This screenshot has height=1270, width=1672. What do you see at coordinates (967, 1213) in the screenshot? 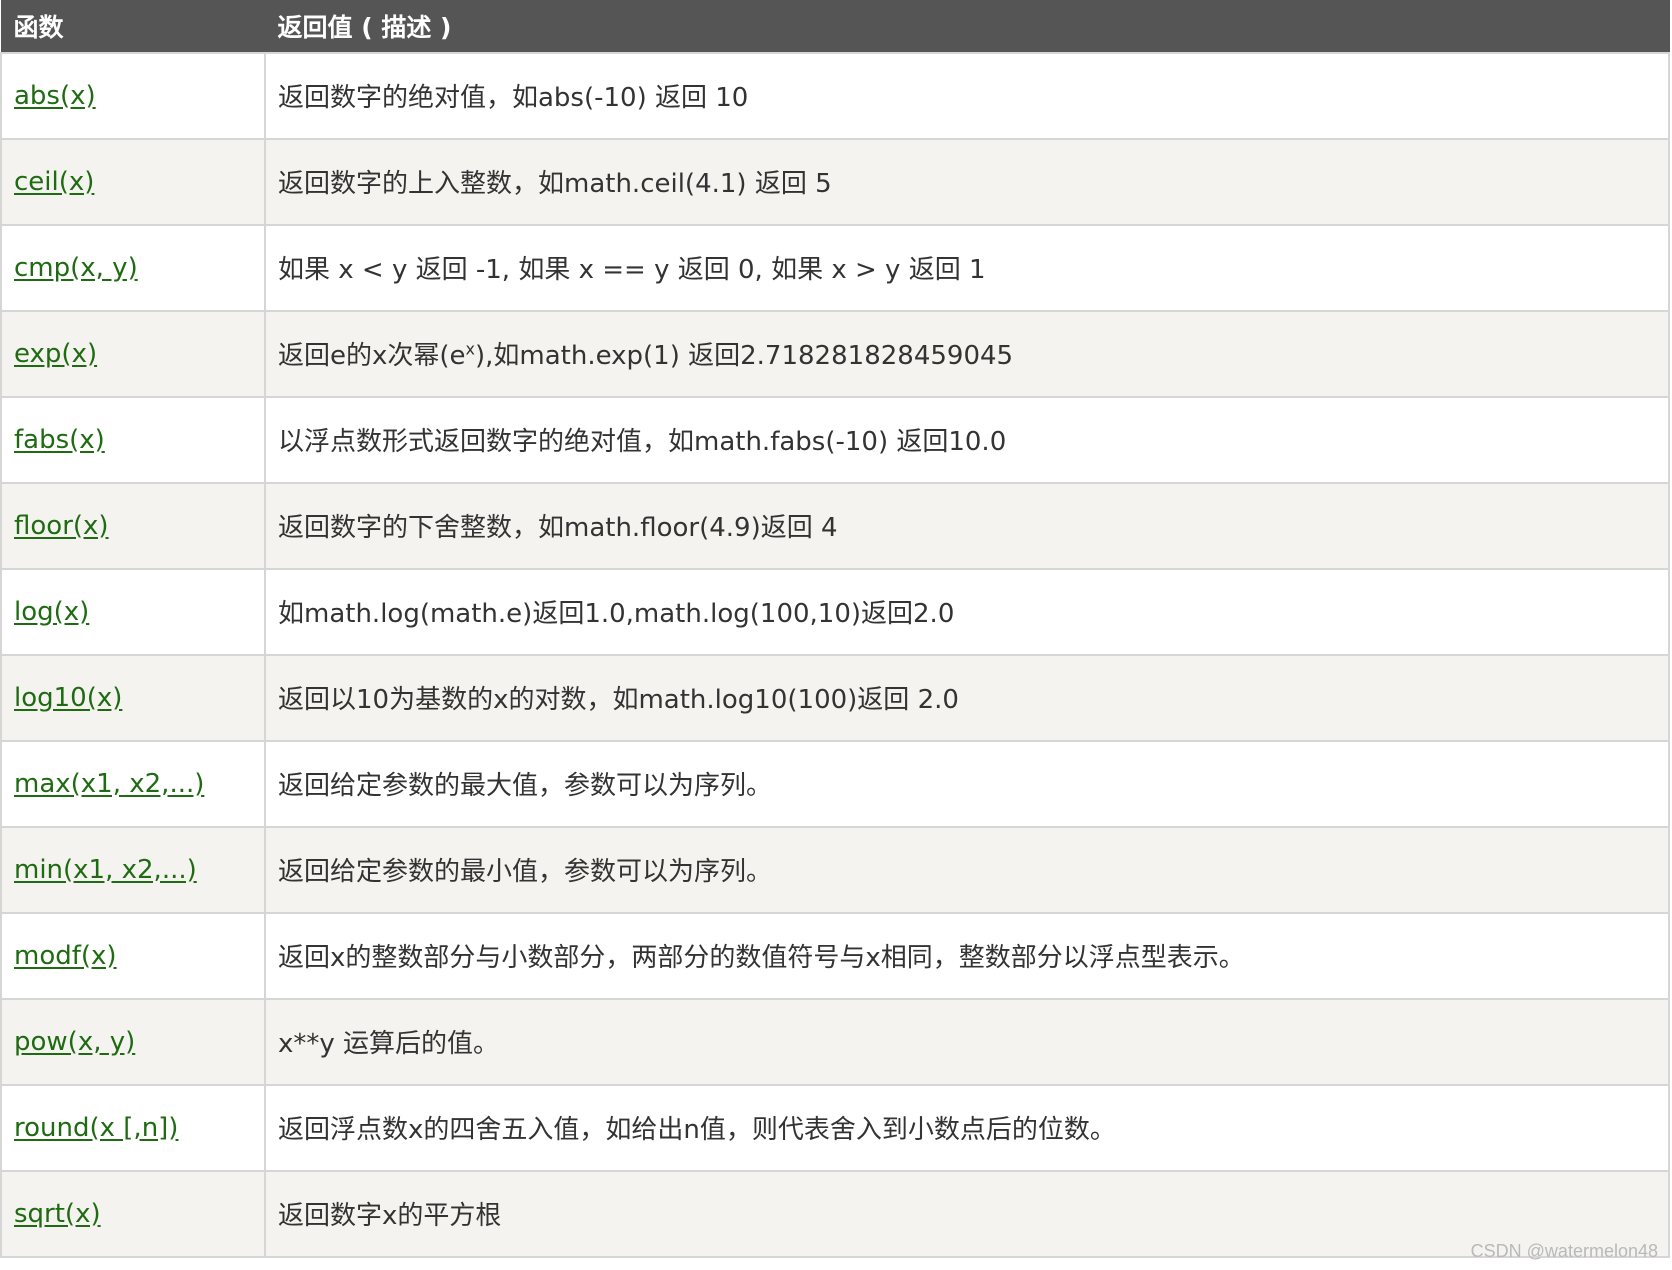
I see `description-cell: 返回数字x的平方根` at bounding box center [967, 1213].